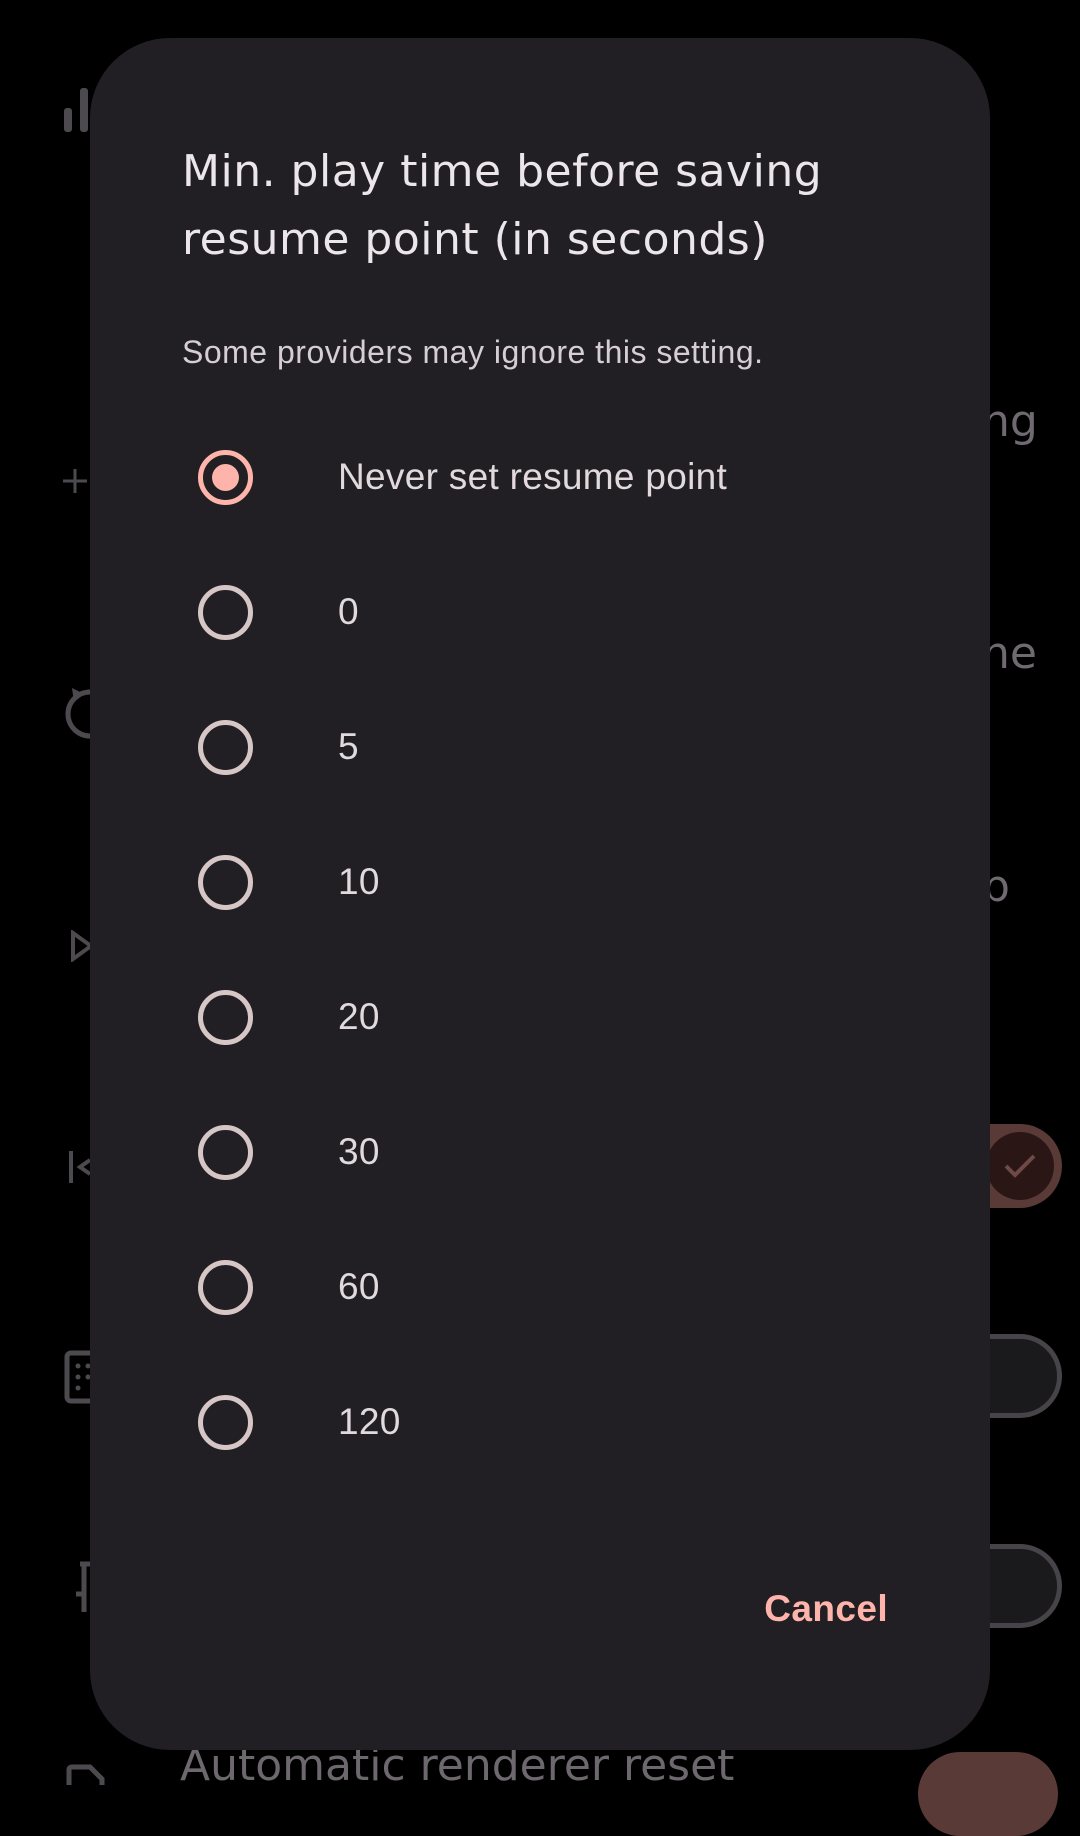  What do you see at coordinates (540, 1017) in the screenshot?
I see `option-20: 20` at bounding box center [540, 1017].